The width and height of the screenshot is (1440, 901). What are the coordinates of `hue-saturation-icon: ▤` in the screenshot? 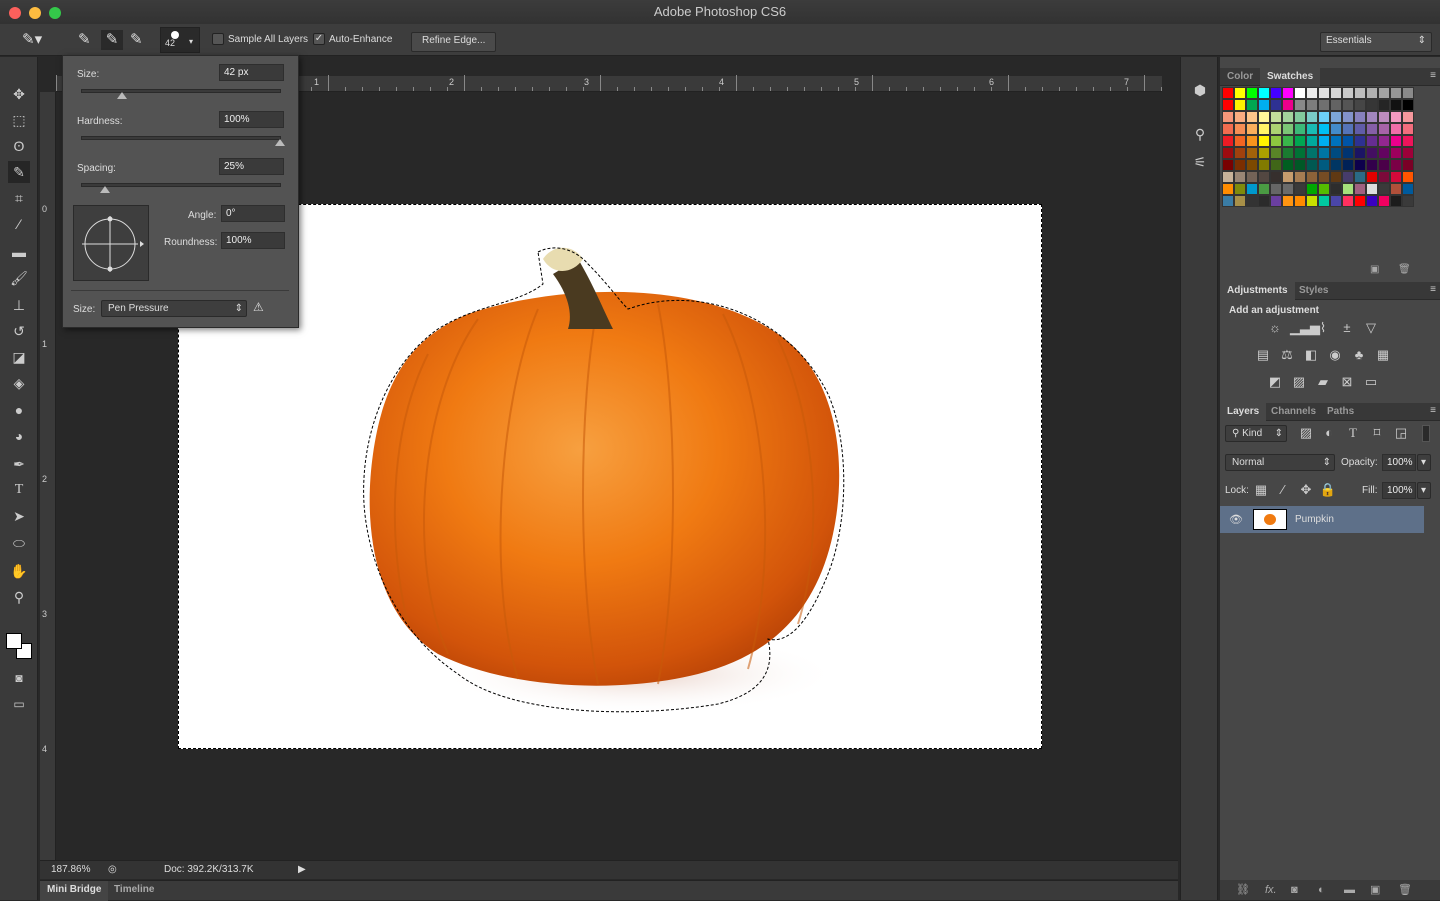 It's located at (1263, 355).